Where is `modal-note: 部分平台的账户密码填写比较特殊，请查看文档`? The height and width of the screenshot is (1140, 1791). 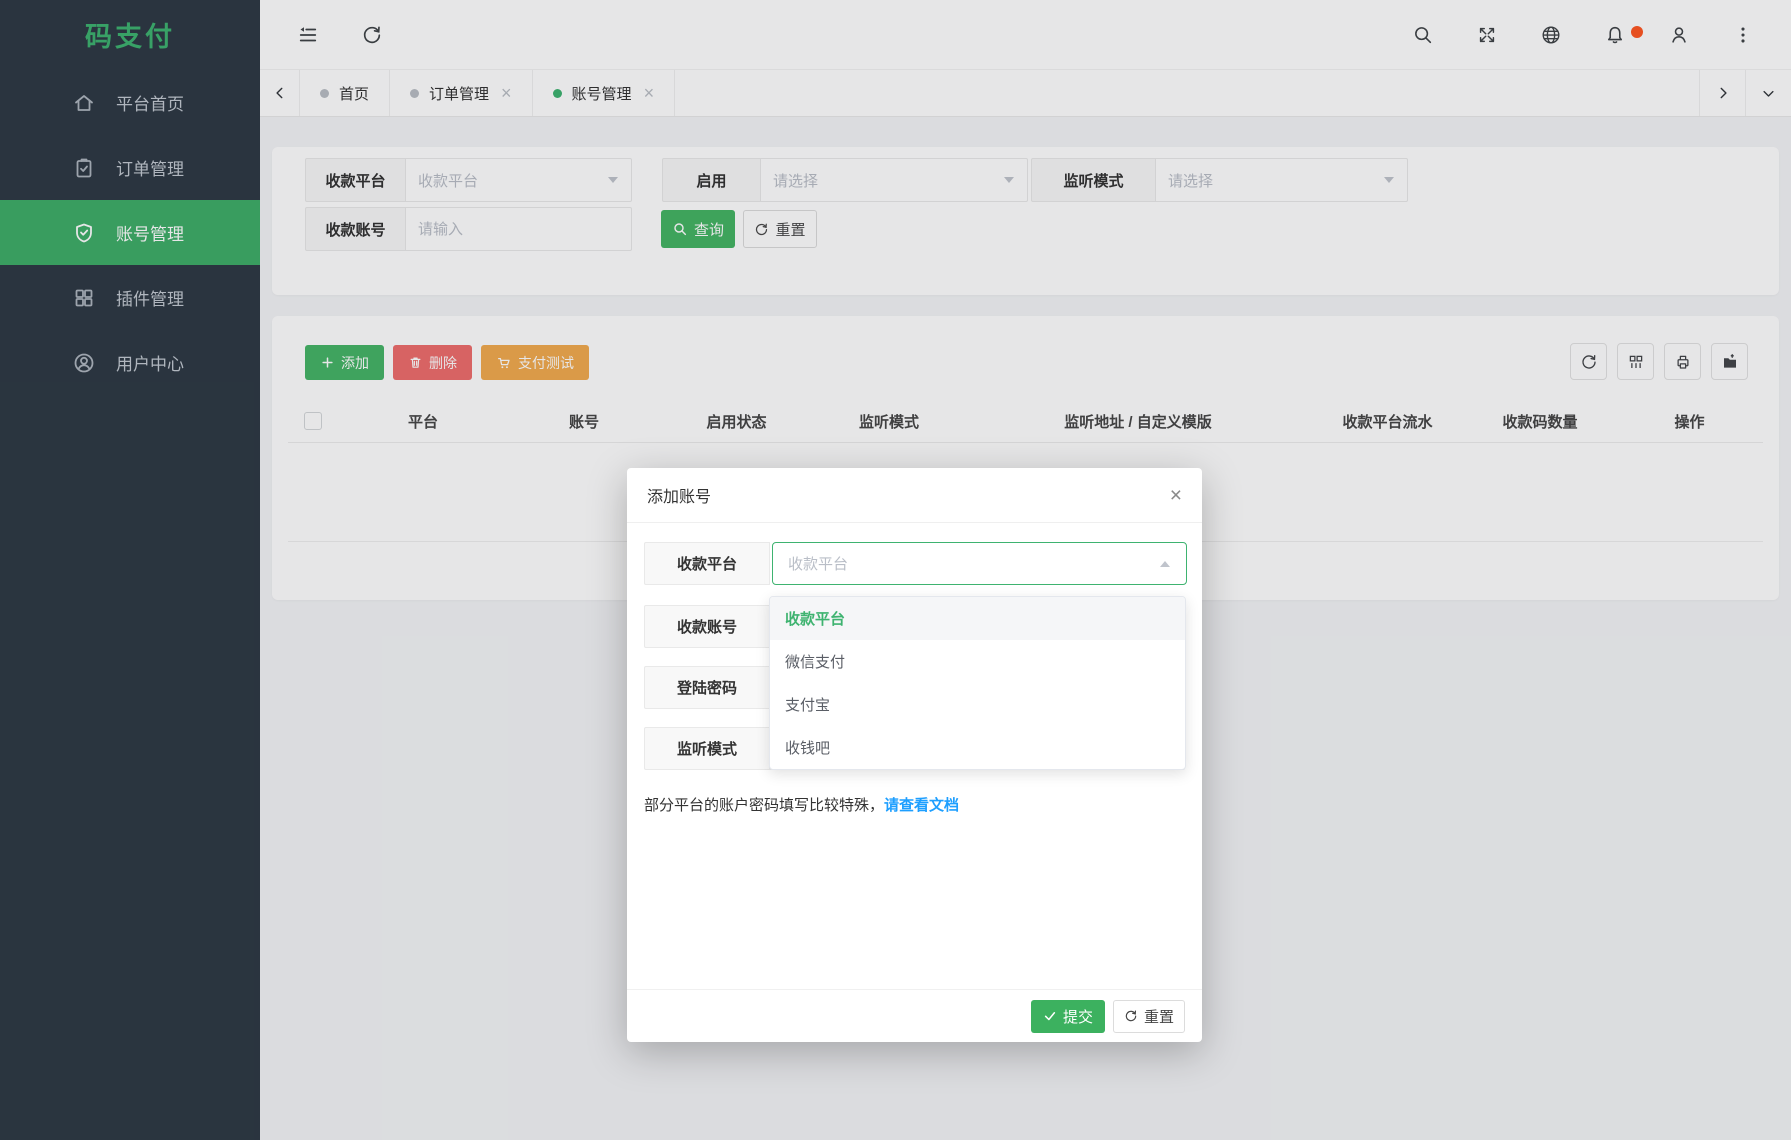 modal-note: 部分平台的账户密码填写比较特殊，请查看文档 is located at coordinates (801, 804).